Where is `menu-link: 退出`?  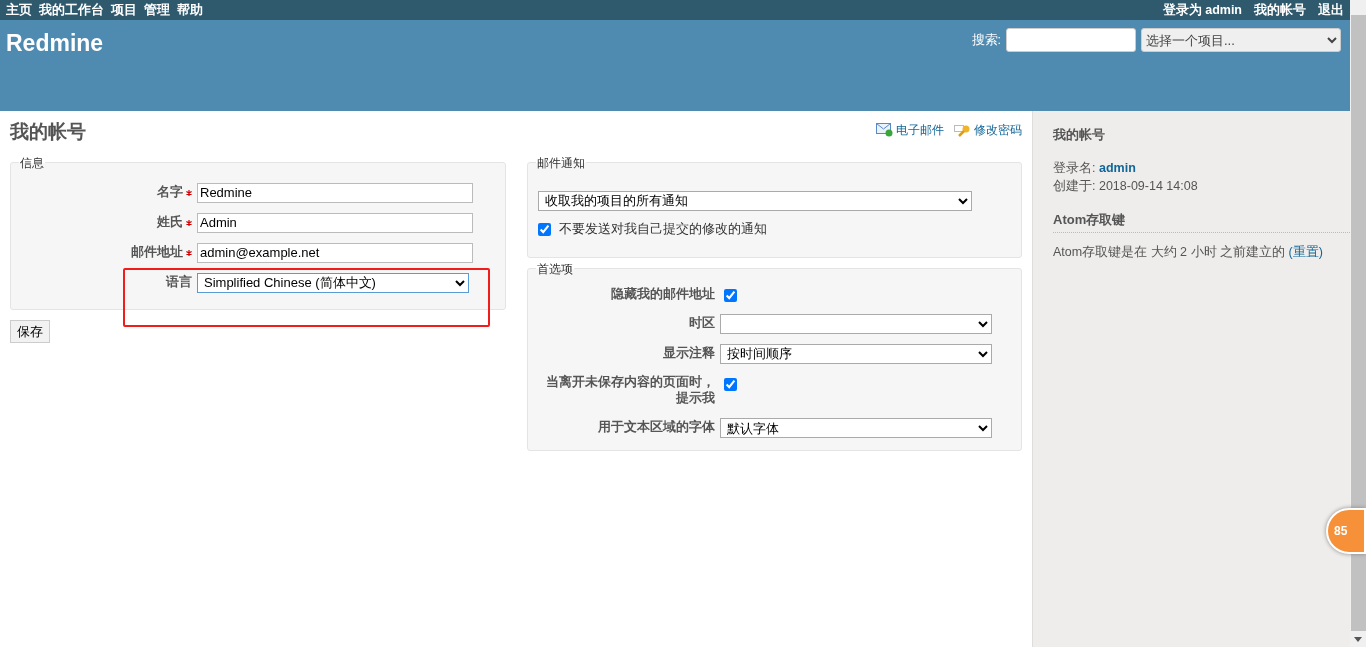
menu-link: 退出 is located at coordinates (1331, 10).